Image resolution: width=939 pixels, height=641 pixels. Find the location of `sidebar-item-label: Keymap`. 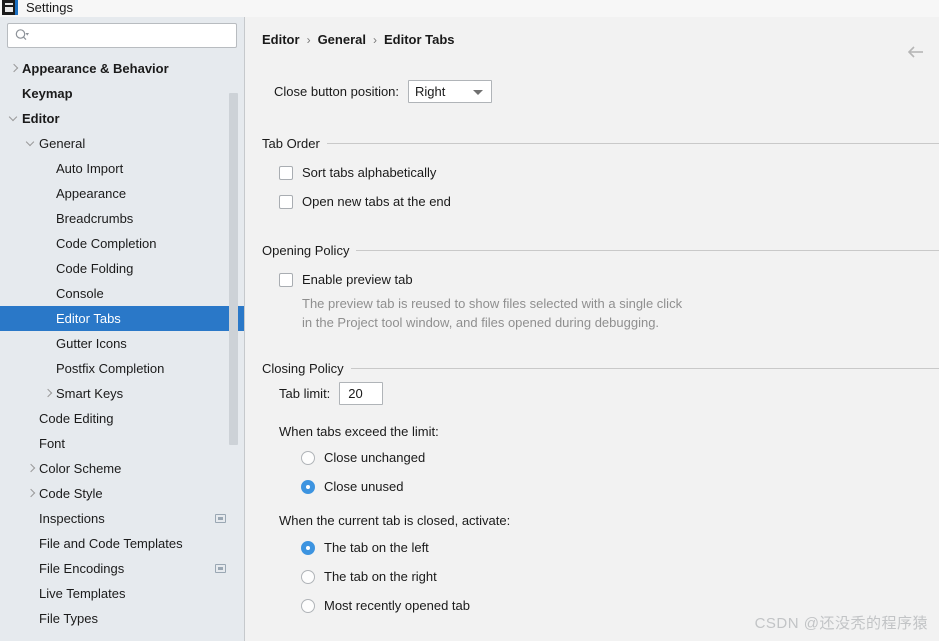

sidebar-item-label: Keymap is located at coordinates (47, 93).